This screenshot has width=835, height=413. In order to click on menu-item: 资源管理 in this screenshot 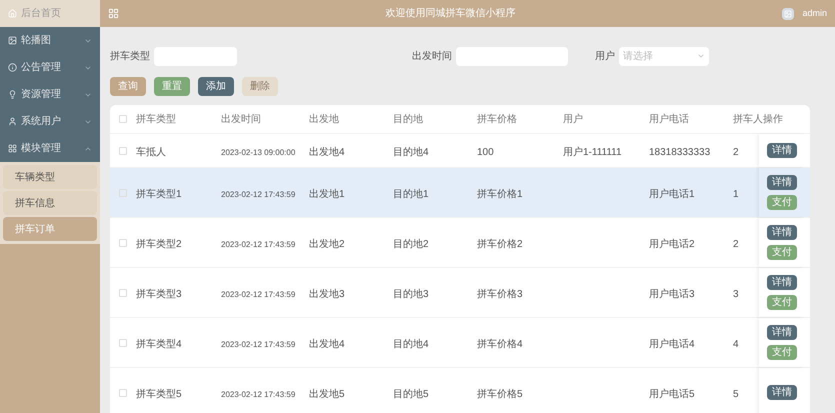, I will do `click(50, 94)`.